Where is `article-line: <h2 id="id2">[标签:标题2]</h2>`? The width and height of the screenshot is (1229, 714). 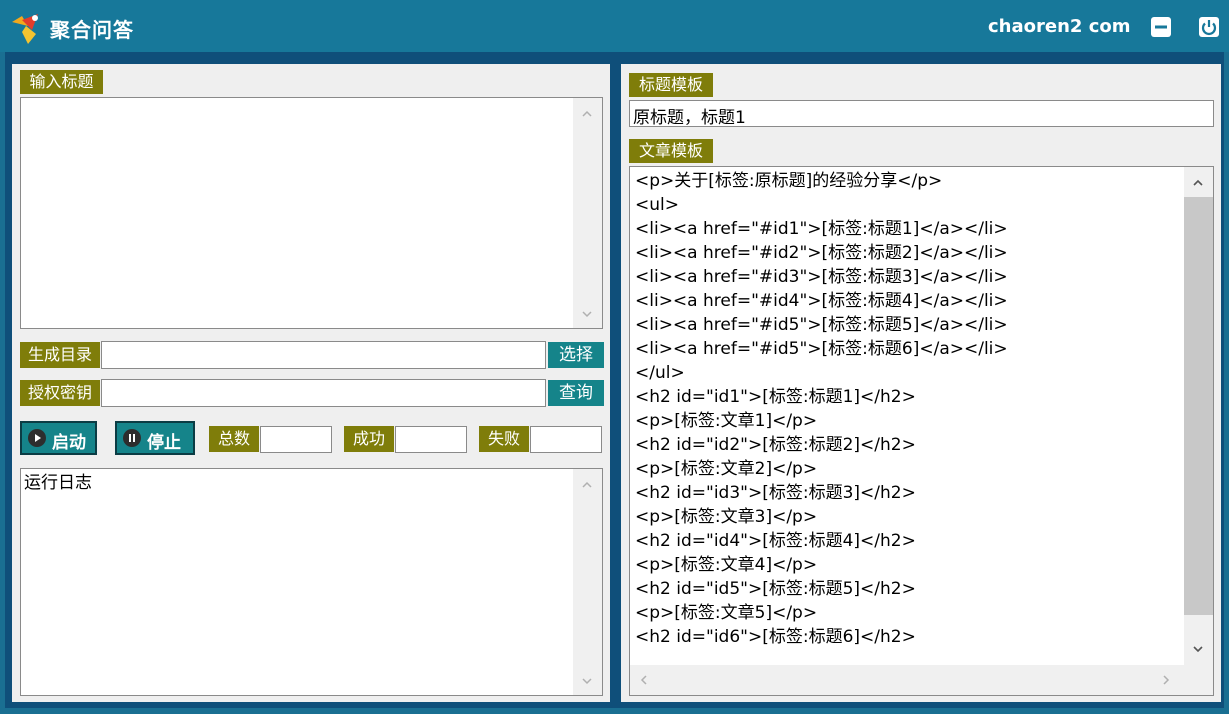 article-line: <h2 id="id2">[标签:标题2]</h2> is located at coordinates (775, 445).